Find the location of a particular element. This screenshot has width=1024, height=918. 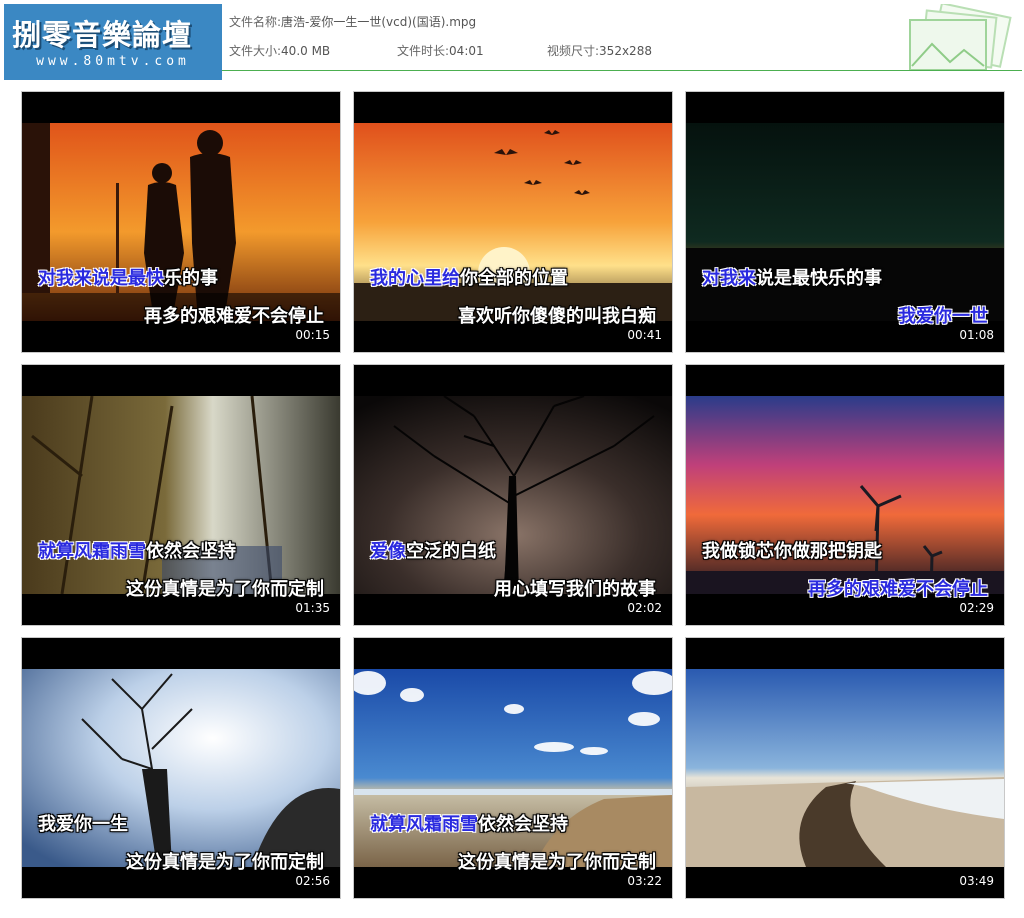

timestamp: 01:08 is located at coordinates (976, 335).